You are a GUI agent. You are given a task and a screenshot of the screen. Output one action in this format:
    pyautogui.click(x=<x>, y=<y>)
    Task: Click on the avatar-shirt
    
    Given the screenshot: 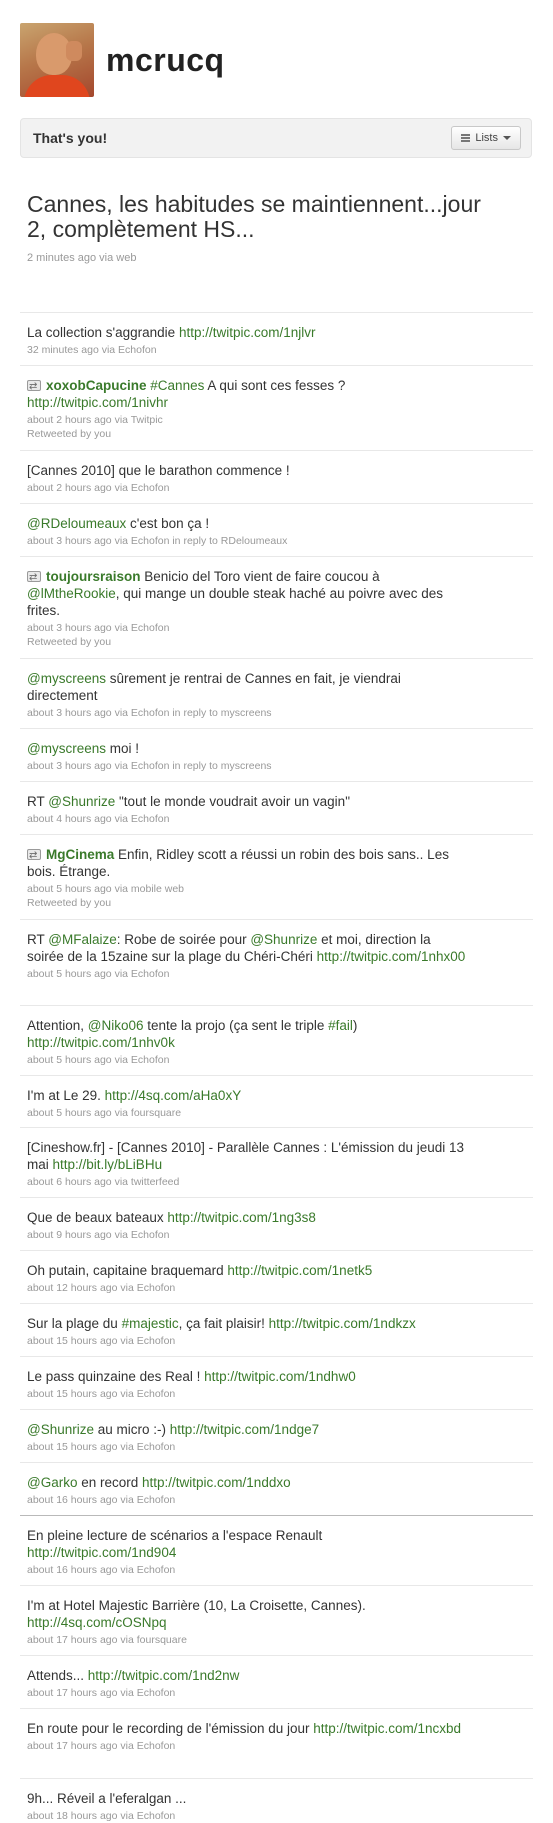 What is the action you would take?
    pyautogui.click(x=57, y=86)
    